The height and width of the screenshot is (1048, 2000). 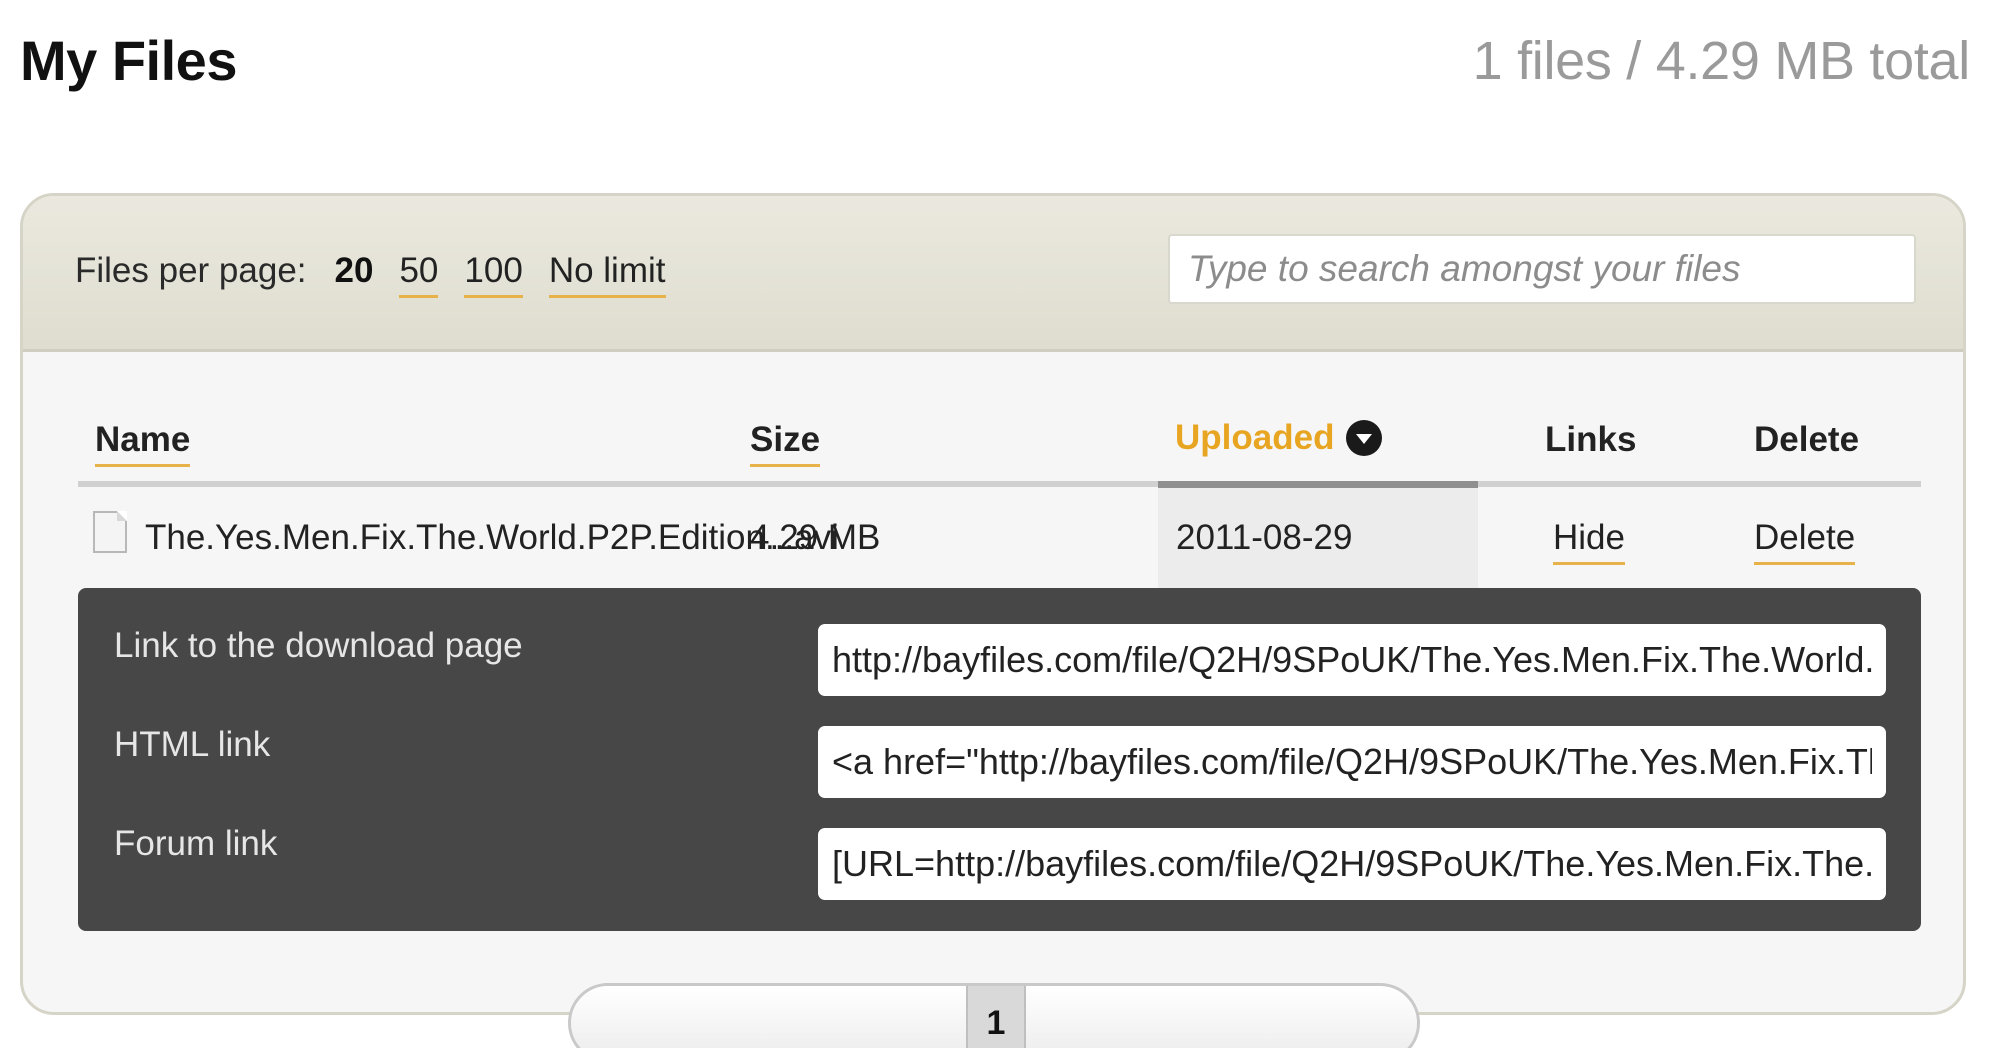 What do you see at coordinates (192, 744) in the screenshot?
I see `html-link-label: HTML link` at bounding box center [192, 744].